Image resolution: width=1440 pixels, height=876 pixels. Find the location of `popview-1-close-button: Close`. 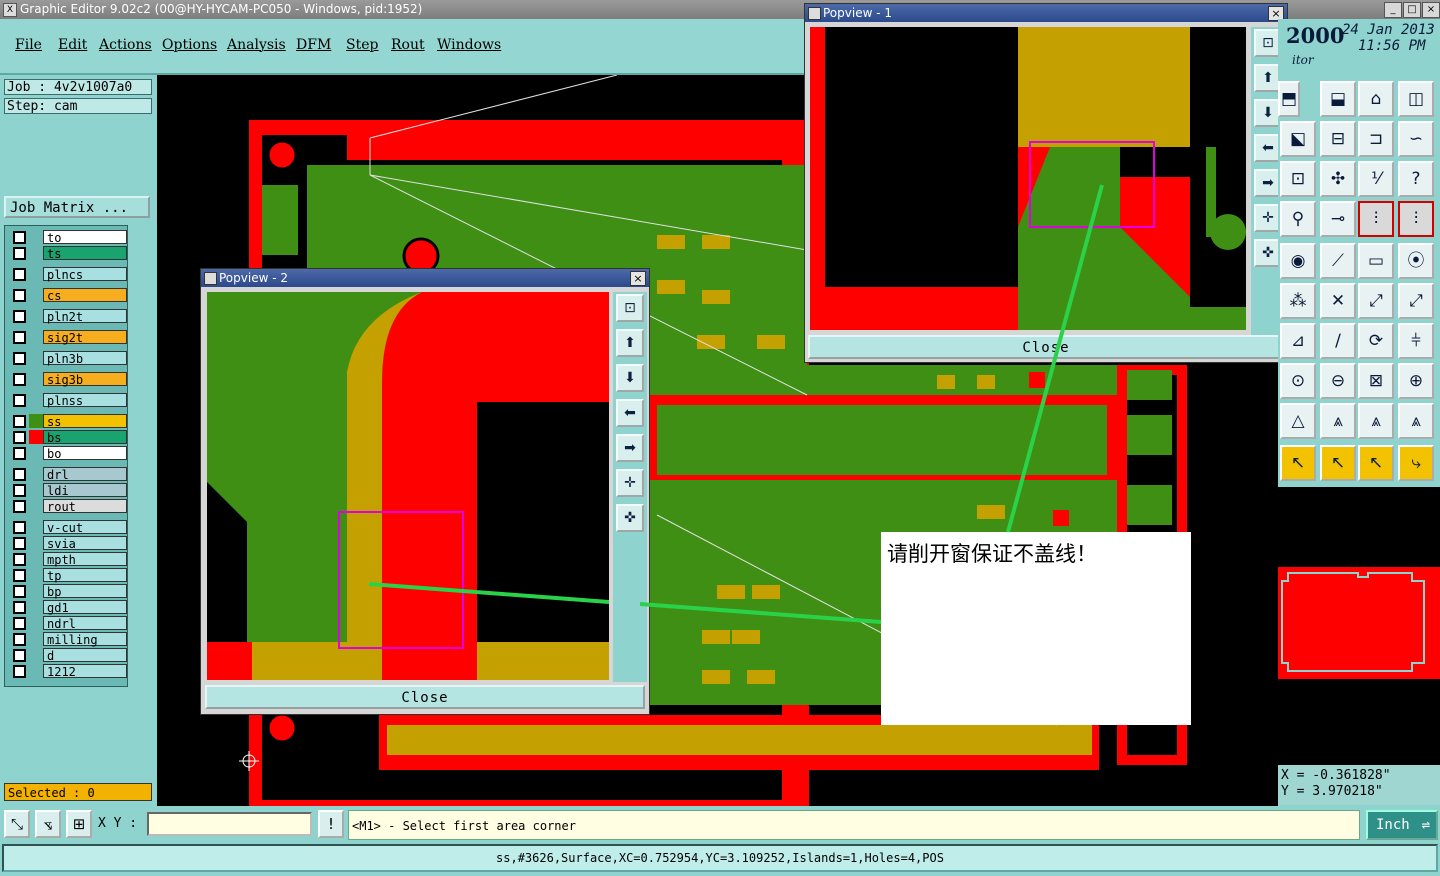

popview-1-close-button: Close is located at coordinates (1046, 347).